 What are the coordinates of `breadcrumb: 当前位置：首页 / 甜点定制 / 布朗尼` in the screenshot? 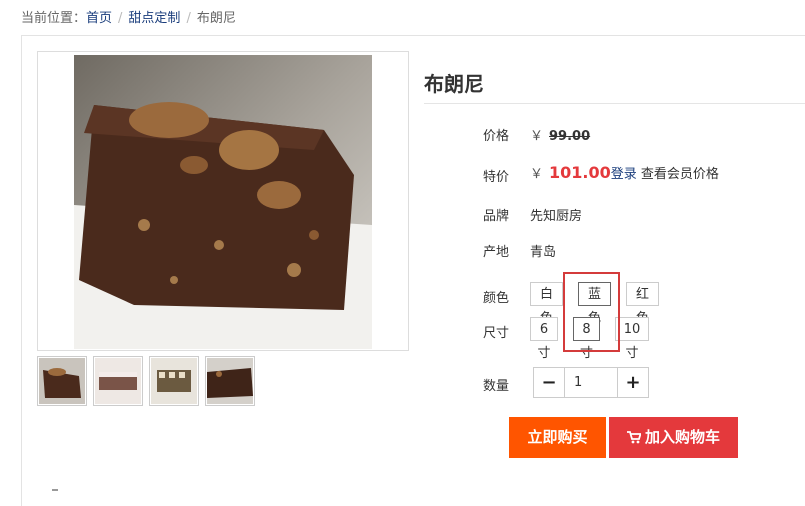 It's located at (128, 16).